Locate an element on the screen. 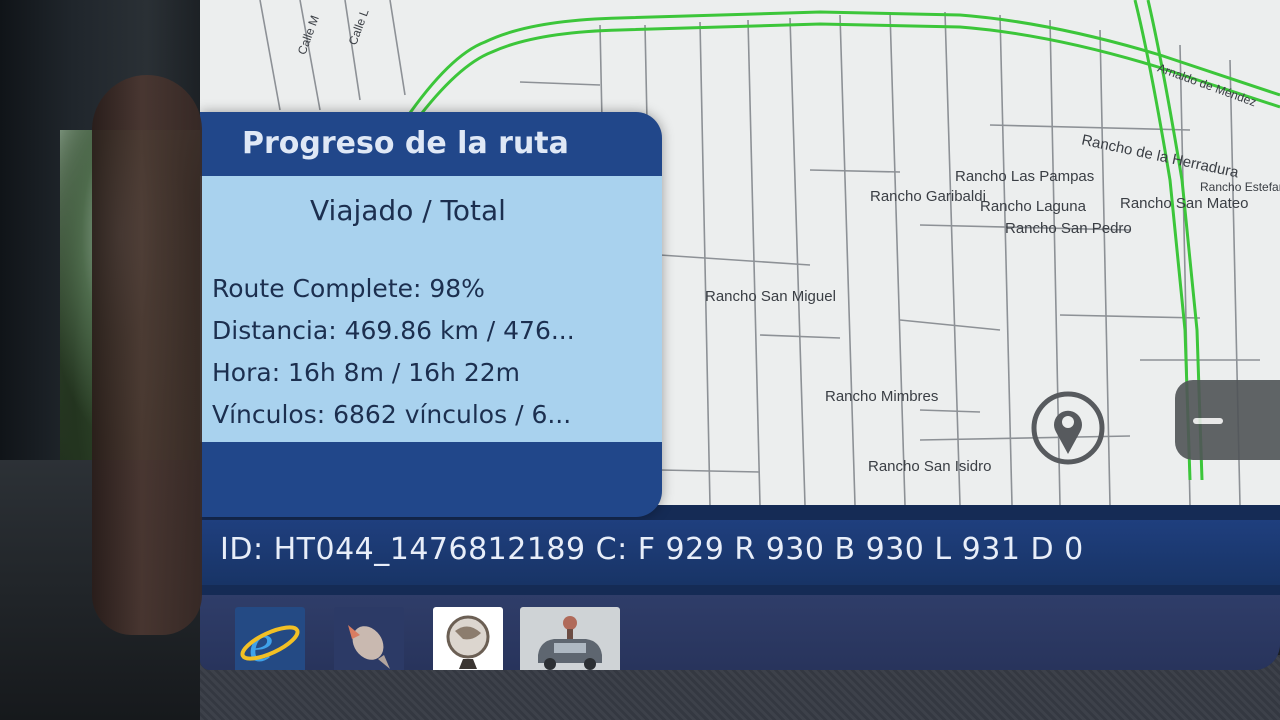  place-label: Rancho San Mateo is located at coordinates (1184, 203).